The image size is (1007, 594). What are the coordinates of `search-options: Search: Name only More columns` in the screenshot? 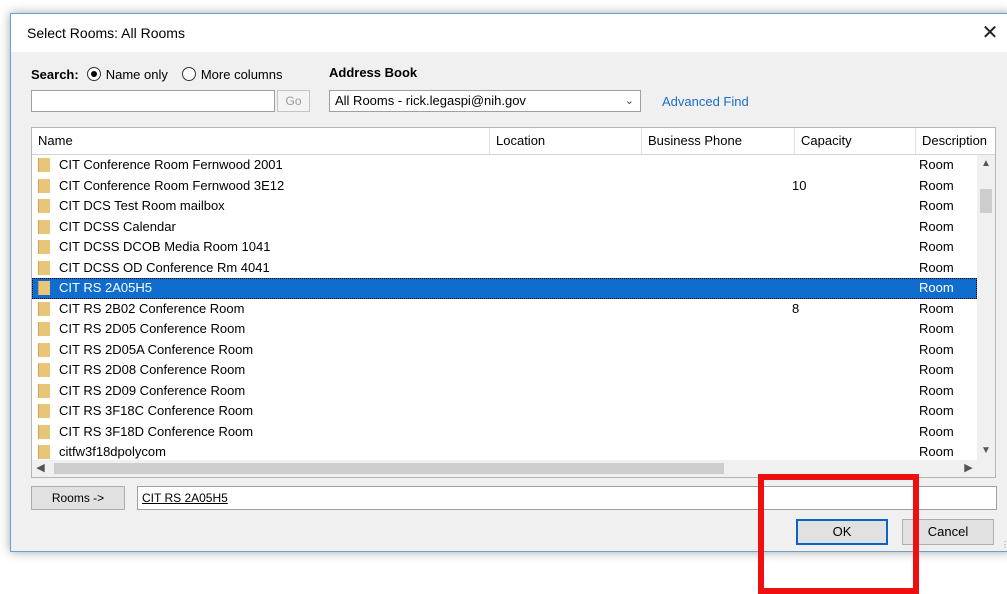 It's located at (156, 74).